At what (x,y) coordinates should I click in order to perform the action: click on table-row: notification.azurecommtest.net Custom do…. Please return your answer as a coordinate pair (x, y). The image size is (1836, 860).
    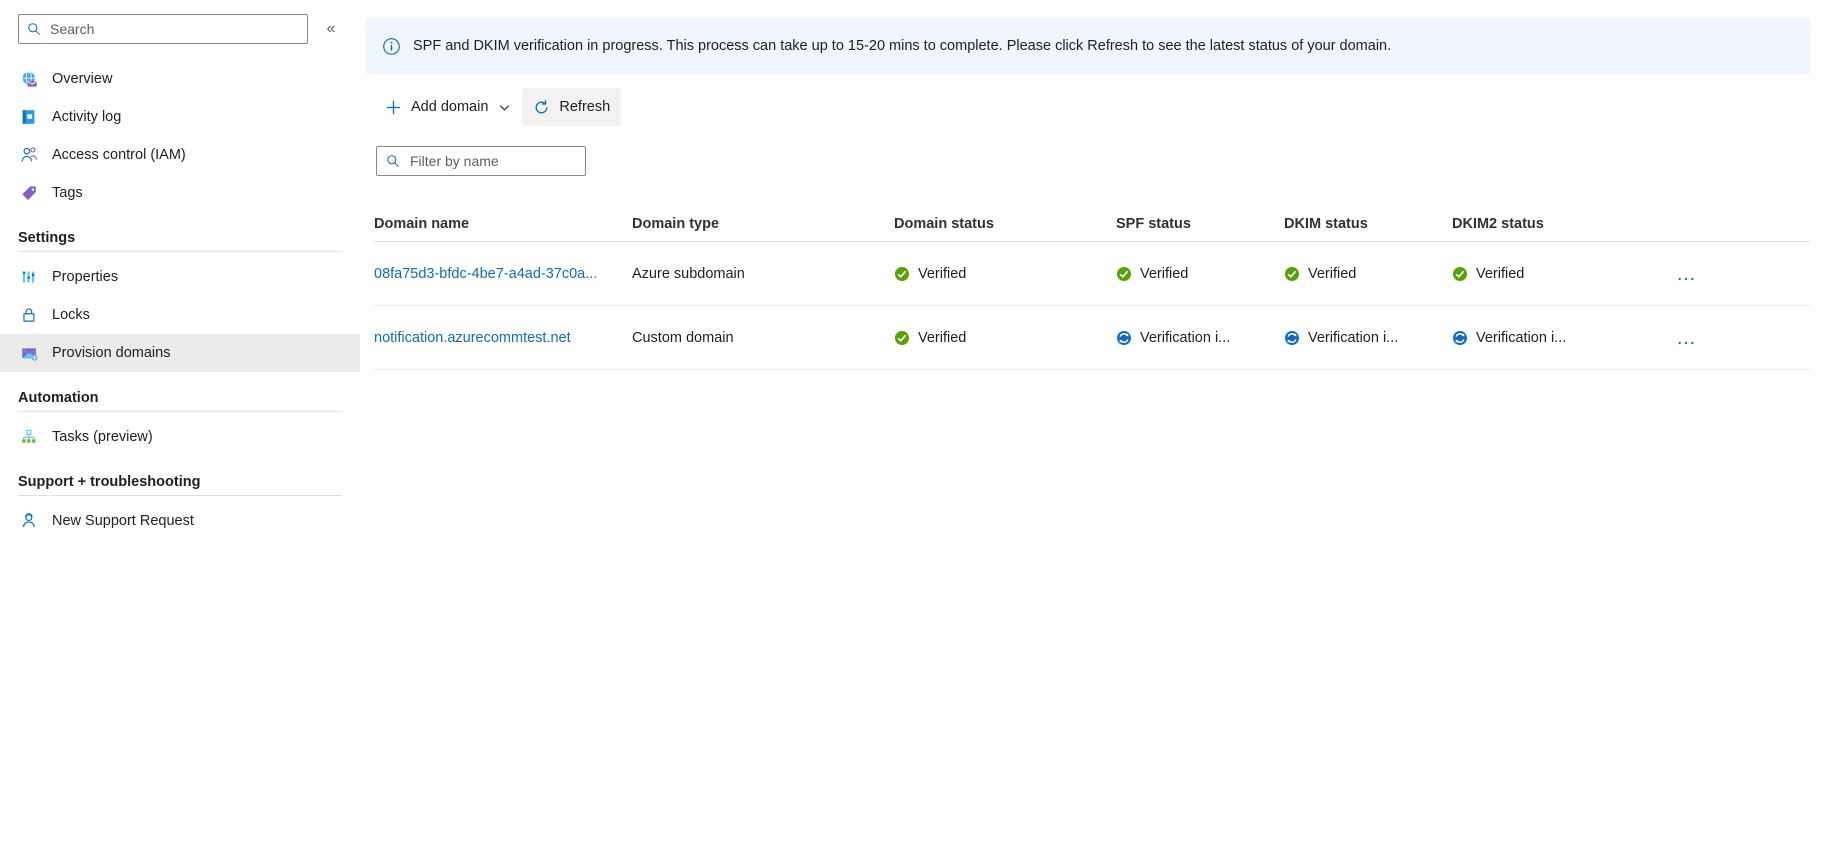
    Looking at the image, I should click on (1092, 338).